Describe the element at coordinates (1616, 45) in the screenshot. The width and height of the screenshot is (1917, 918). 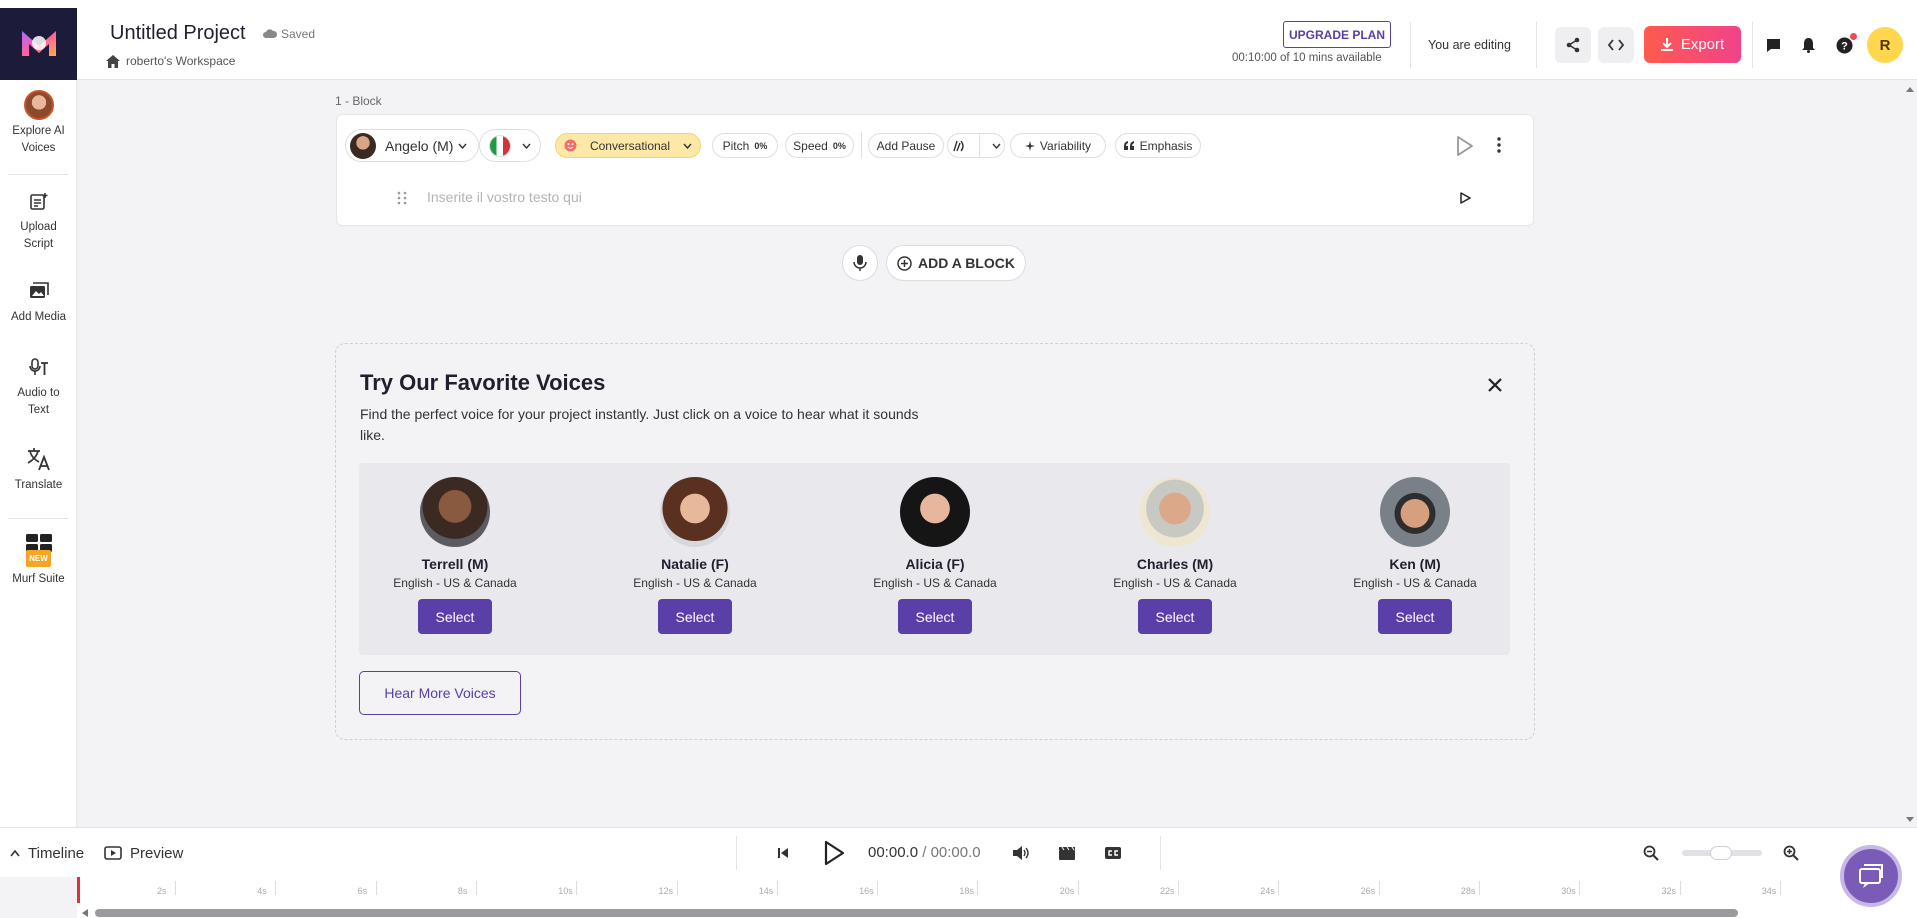
I see `embed-button` at that location.